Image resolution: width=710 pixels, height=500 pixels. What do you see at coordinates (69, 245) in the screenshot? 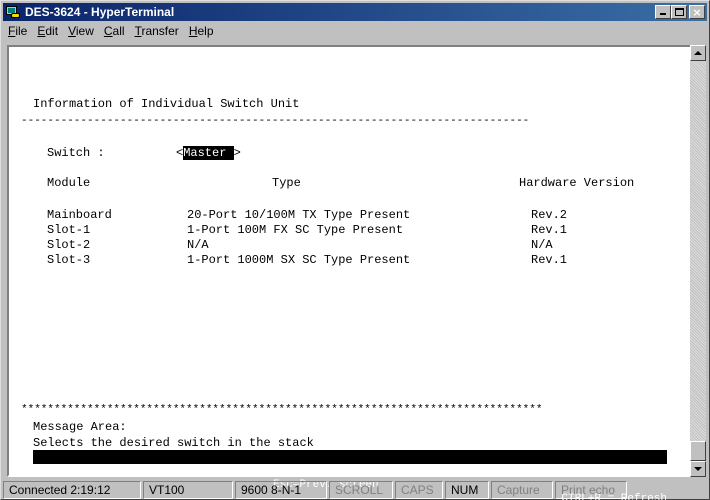
I see `row-module: Slot-2` at bounding box center [69, 245].